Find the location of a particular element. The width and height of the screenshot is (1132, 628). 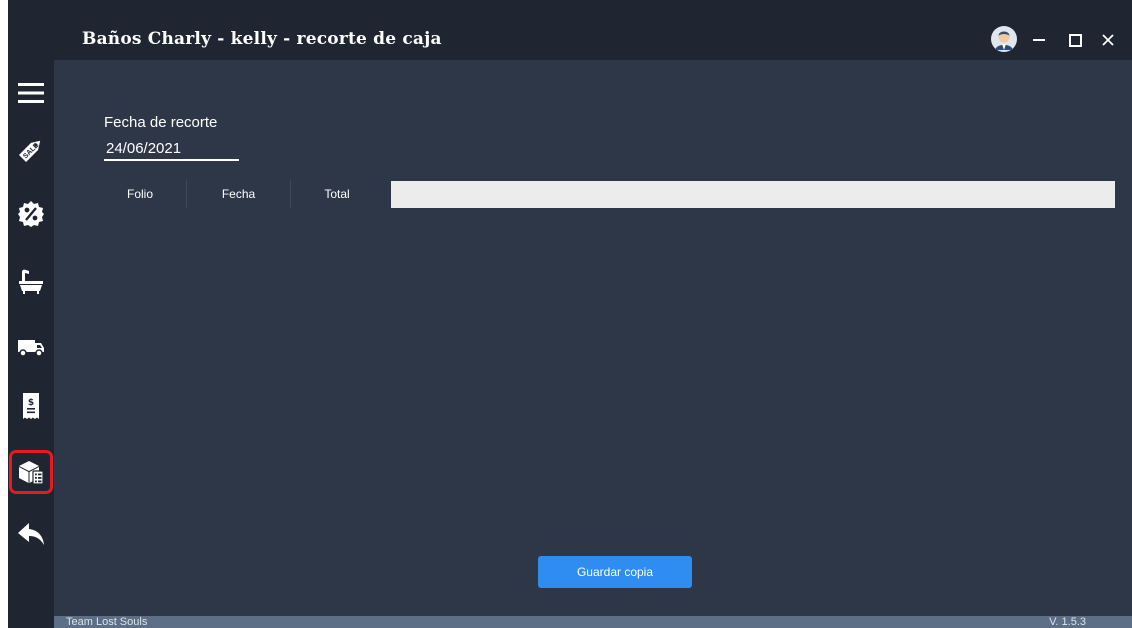

sidebar-item-receipt: $ is located at coordinates (31, 406).